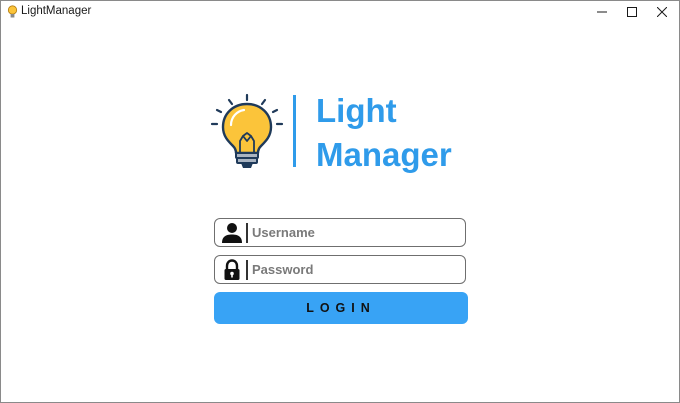 This screenshot has height=403, width=680. I want to click on close-icon, so click(662, 12).